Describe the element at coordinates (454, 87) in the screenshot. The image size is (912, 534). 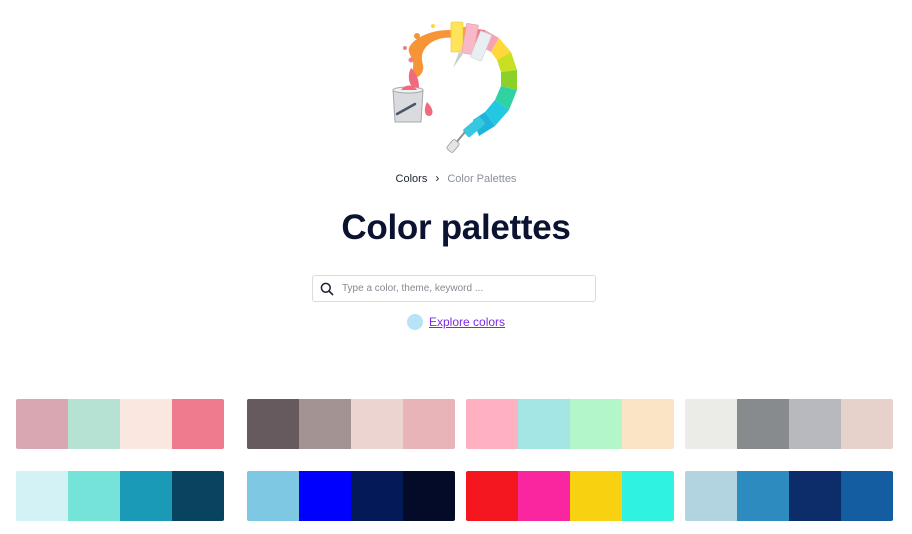
I see `paint-wheel-illustration-icon` at that location.